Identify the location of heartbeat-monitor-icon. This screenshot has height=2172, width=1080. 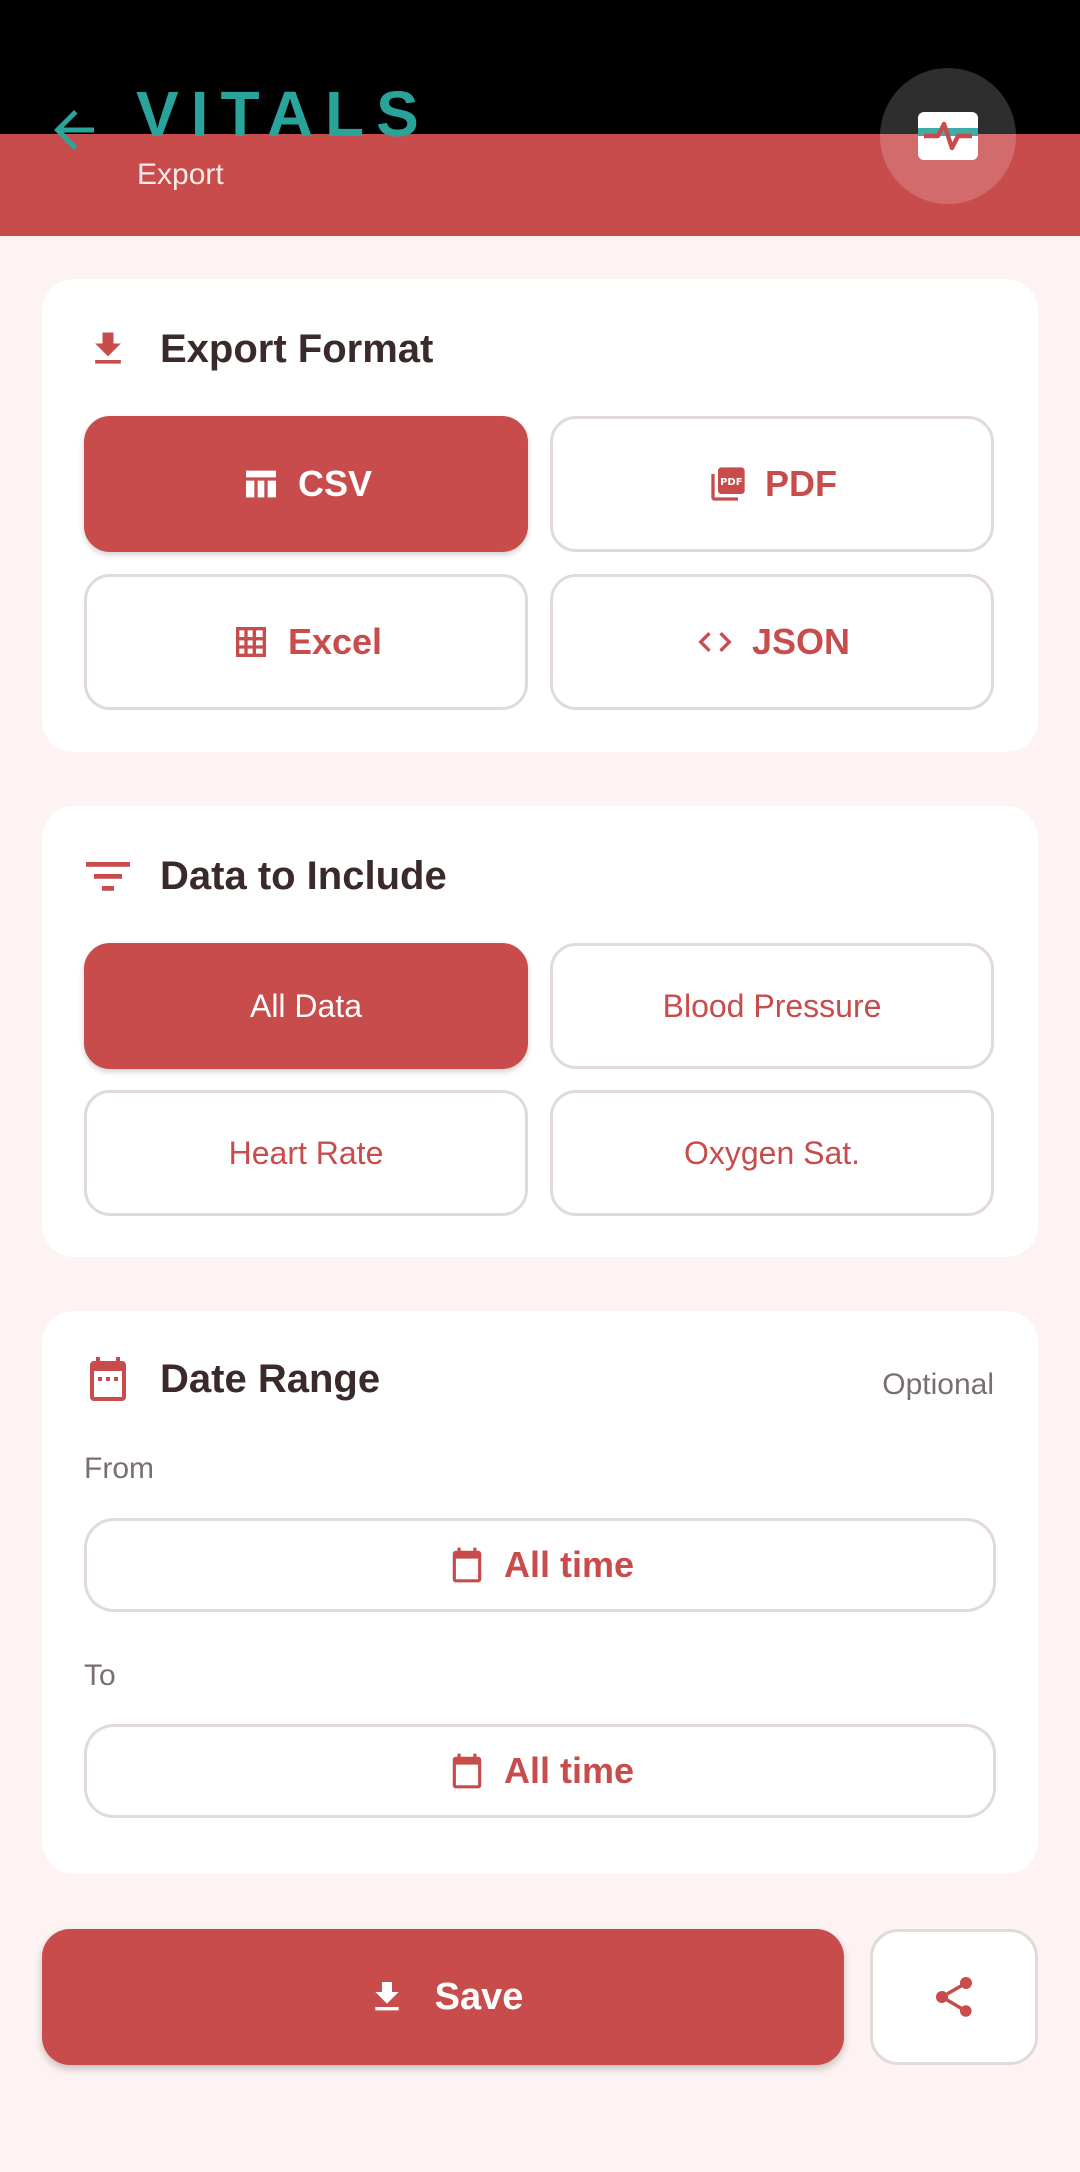
(948, 136).